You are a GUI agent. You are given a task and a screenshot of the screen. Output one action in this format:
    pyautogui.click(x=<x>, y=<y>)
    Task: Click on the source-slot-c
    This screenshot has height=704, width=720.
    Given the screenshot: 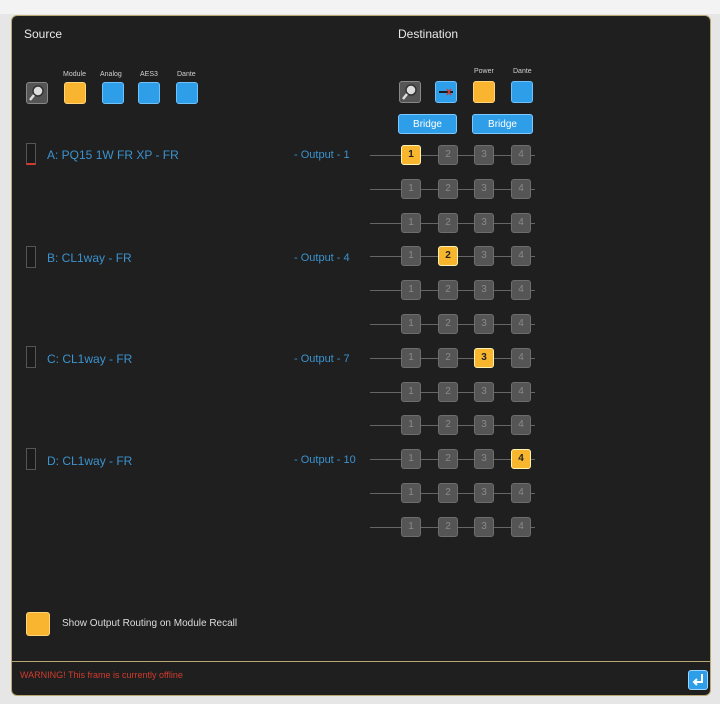 What is the action you would take?
    pyautogui.click(x=31, y=357)
    